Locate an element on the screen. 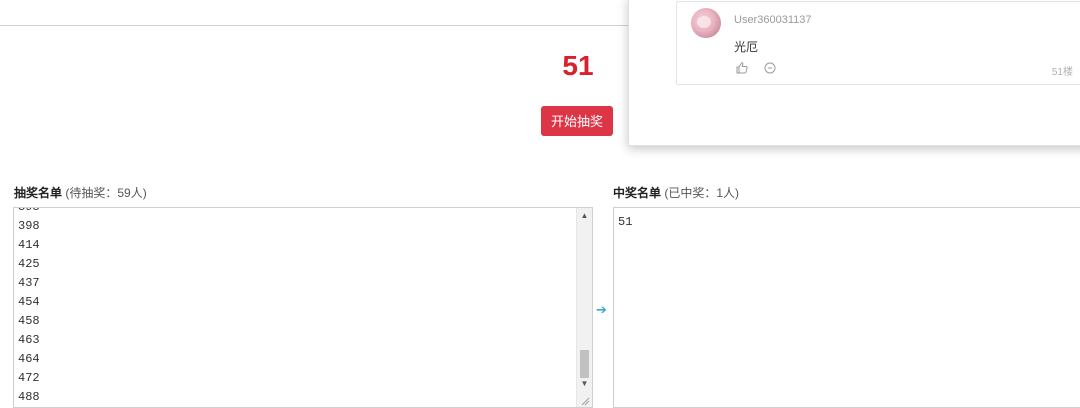 Image resolution: width=1080 pixels, height=408 pixels. list-item: 472 is located at coordinates (29, 378).